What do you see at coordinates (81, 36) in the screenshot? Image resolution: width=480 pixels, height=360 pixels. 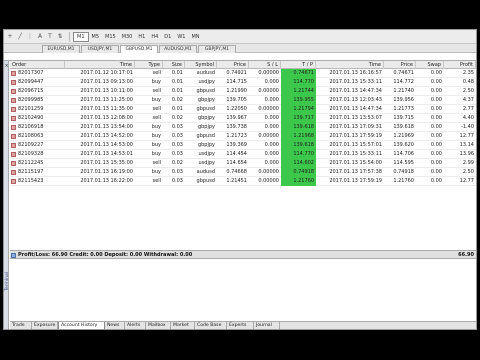 I see `timeframe-m1: M1` at bounding box center [81, 36].